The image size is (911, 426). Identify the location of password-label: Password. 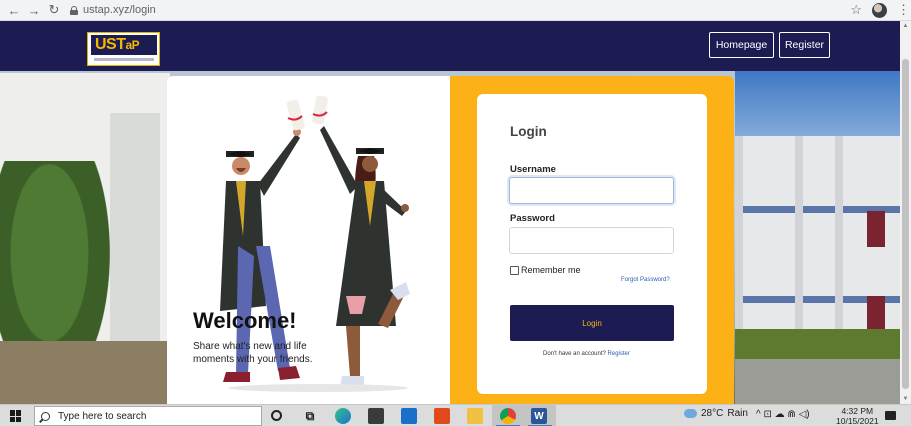
(532, 218).